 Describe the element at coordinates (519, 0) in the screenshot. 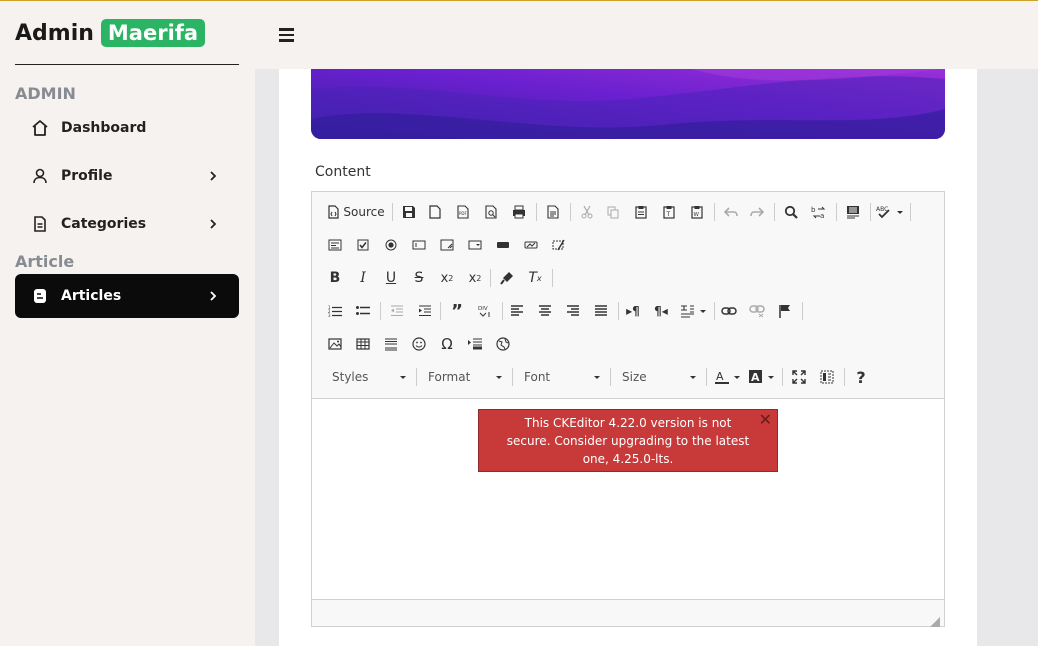

I see `top-accent-line` at that location.